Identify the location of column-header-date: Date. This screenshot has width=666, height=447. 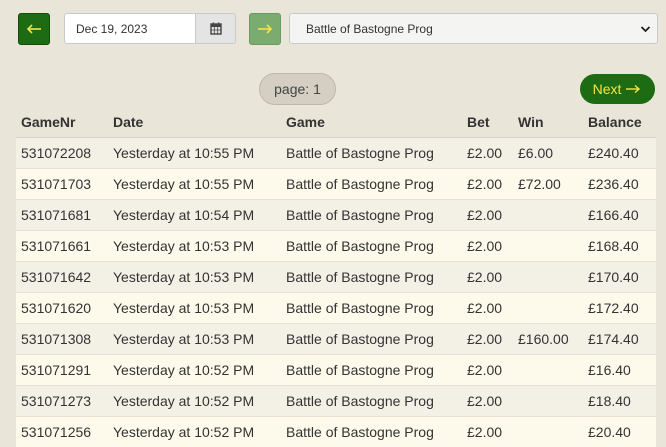
(194, 122).